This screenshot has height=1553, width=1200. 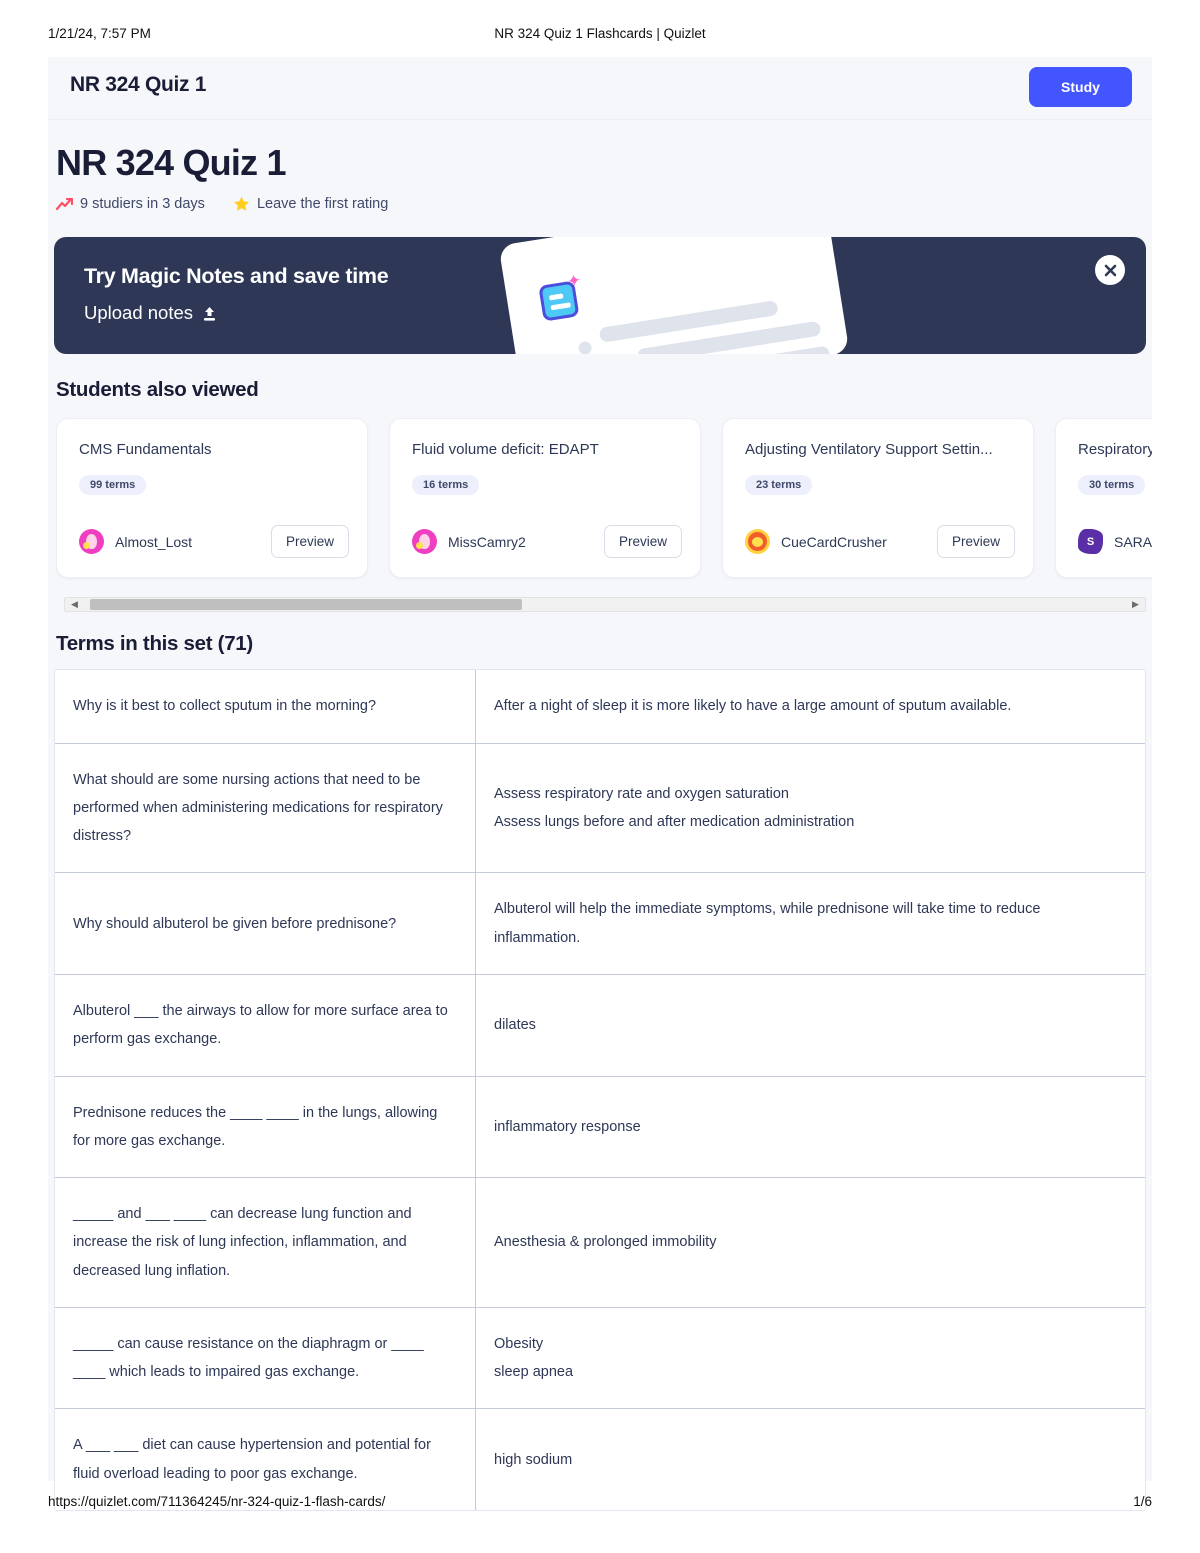 I want to click on definition-cell: dilates, so click(x=810, y=1025).